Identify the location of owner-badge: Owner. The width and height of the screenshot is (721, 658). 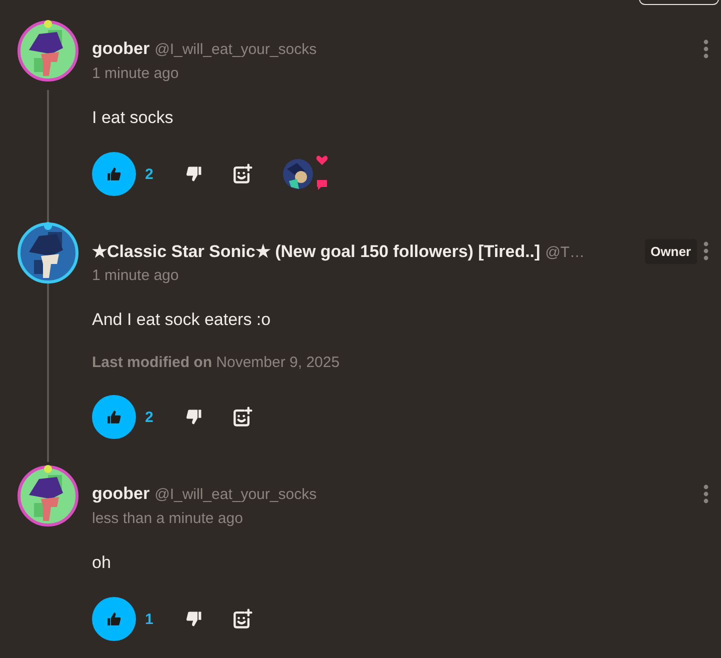
(670, 251).